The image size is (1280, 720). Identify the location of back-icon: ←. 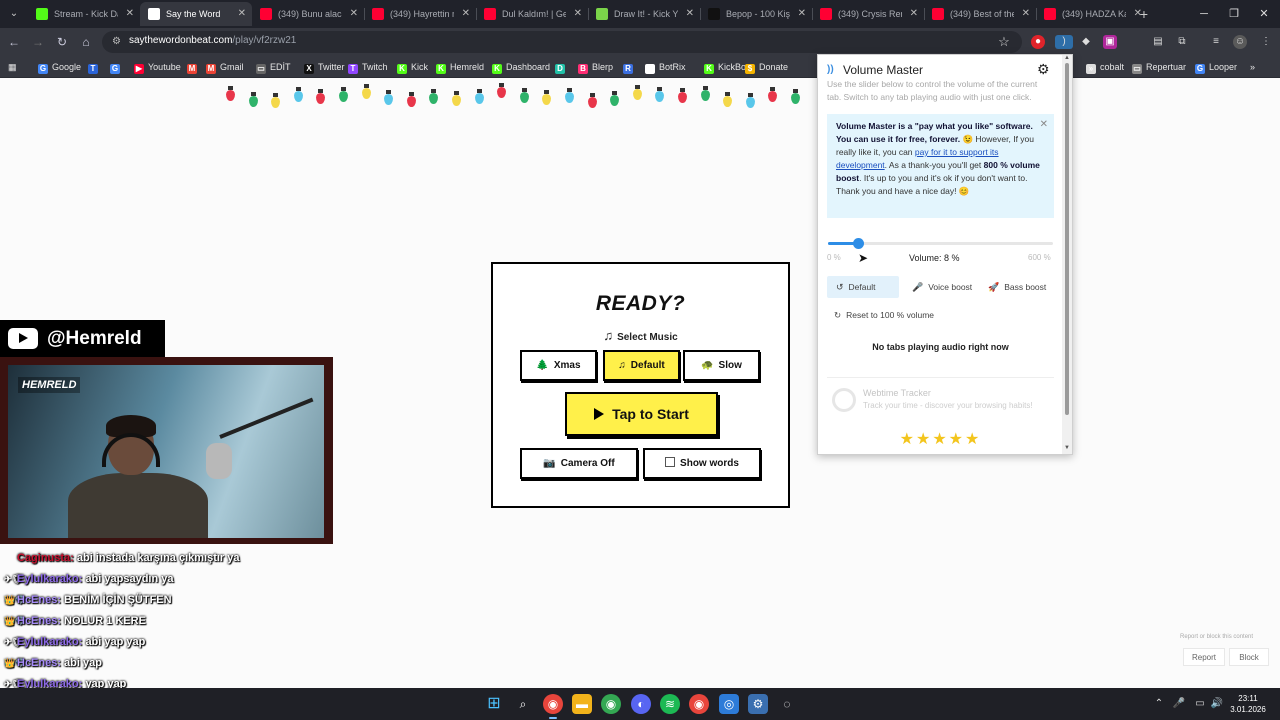
(14, 42).